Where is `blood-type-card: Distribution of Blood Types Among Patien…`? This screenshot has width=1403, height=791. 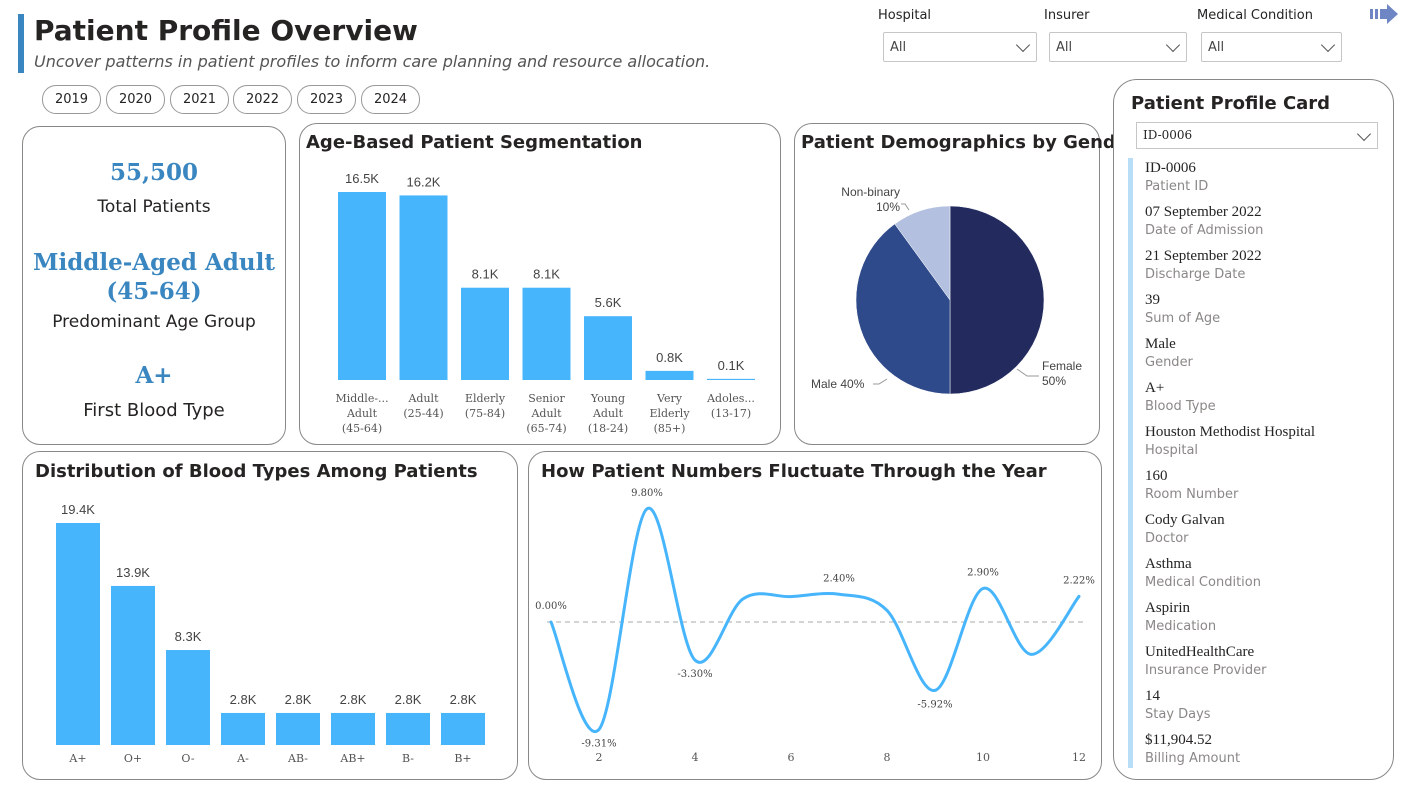
blood-type-card: Distribution of Blood Types Among Patien… is located at coordinates (270, 615).